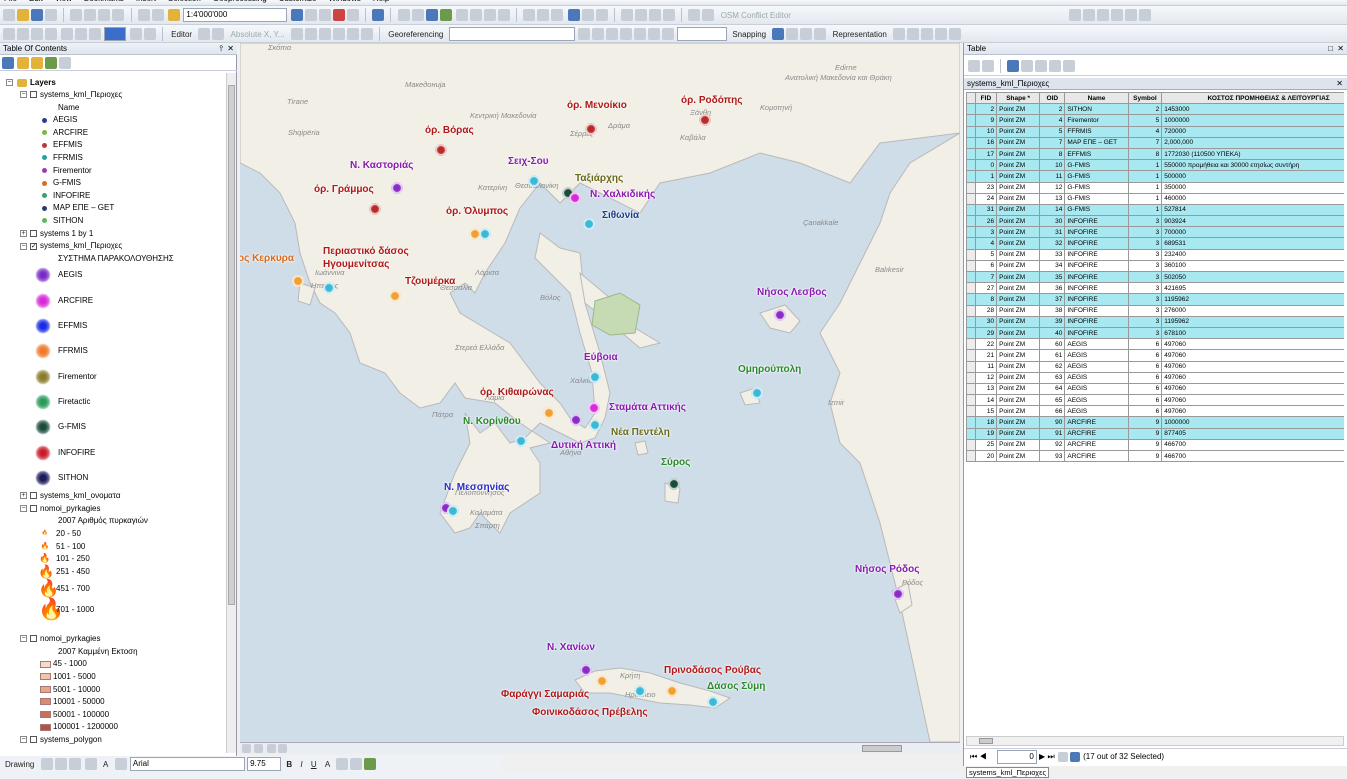 This screenshot has height=779, width=1347. What do you see at coordinates (63, 1) in the screenshot?
I see `menu-item-view: View` at bounding box center [63, 1].